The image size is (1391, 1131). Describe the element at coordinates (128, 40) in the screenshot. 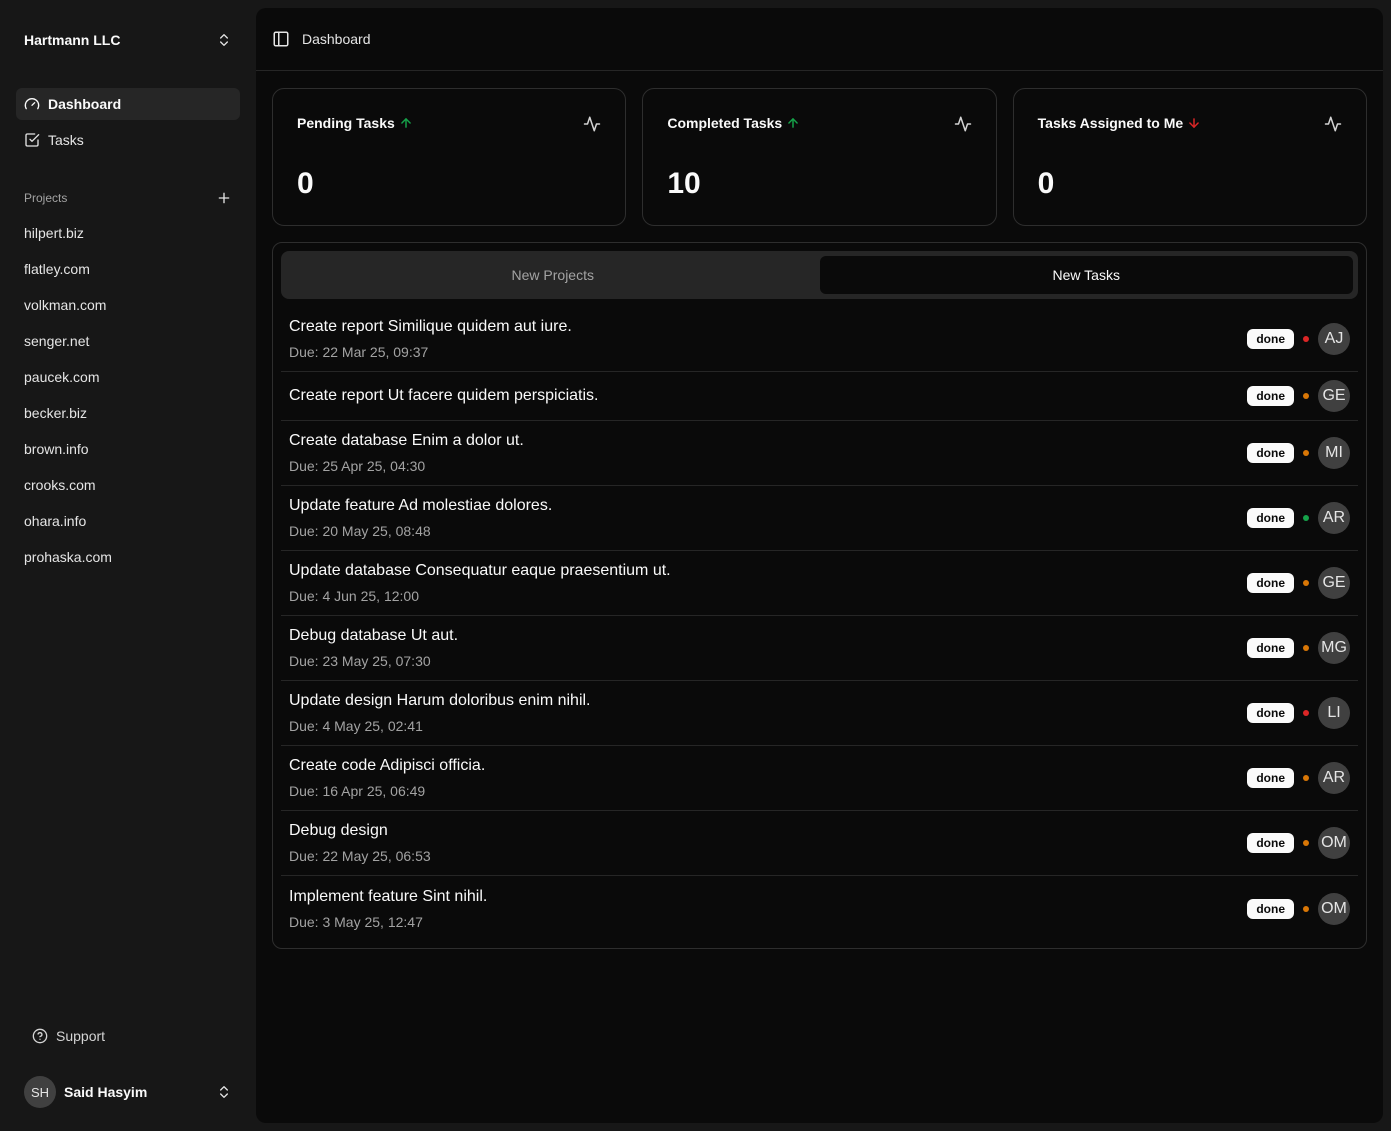

I see `team-switcher: Hartmann LLC` at that location.